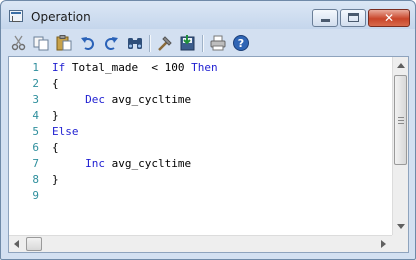 This screenshot has width=416, height=260. I want to click on line-number: 4, so click(35, 115).